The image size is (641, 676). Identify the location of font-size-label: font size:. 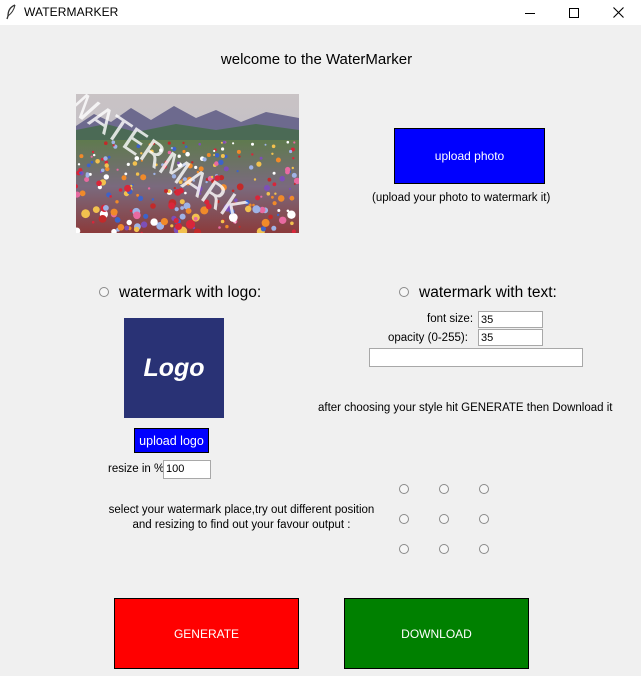
(450, 319).